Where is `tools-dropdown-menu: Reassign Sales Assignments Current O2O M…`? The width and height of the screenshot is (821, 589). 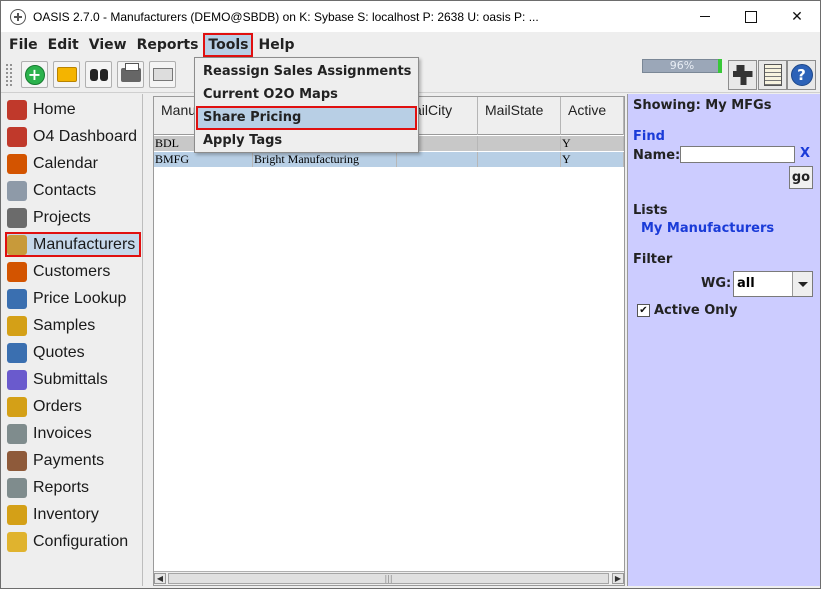 tools-dropdown-menu: Reassign Sales Assignments Current O2O M… is located at coordinates (306, 105).